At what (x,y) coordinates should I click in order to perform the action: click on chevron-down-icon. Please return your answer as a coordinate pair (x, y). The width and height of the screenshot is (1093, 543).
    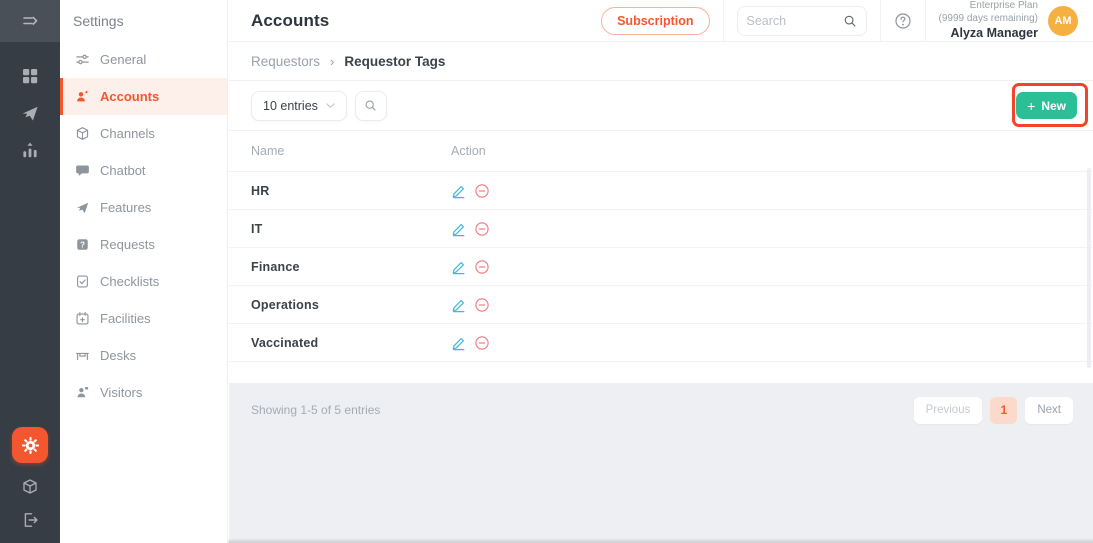
    Looking at the image, I should click on (330, 105).